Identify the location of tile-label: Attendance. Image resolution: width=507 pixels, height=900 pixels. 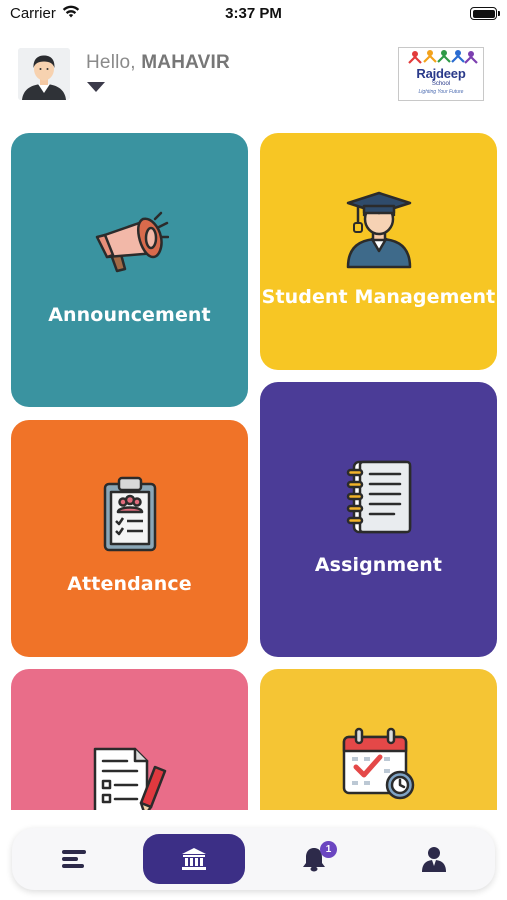
(129, 584).